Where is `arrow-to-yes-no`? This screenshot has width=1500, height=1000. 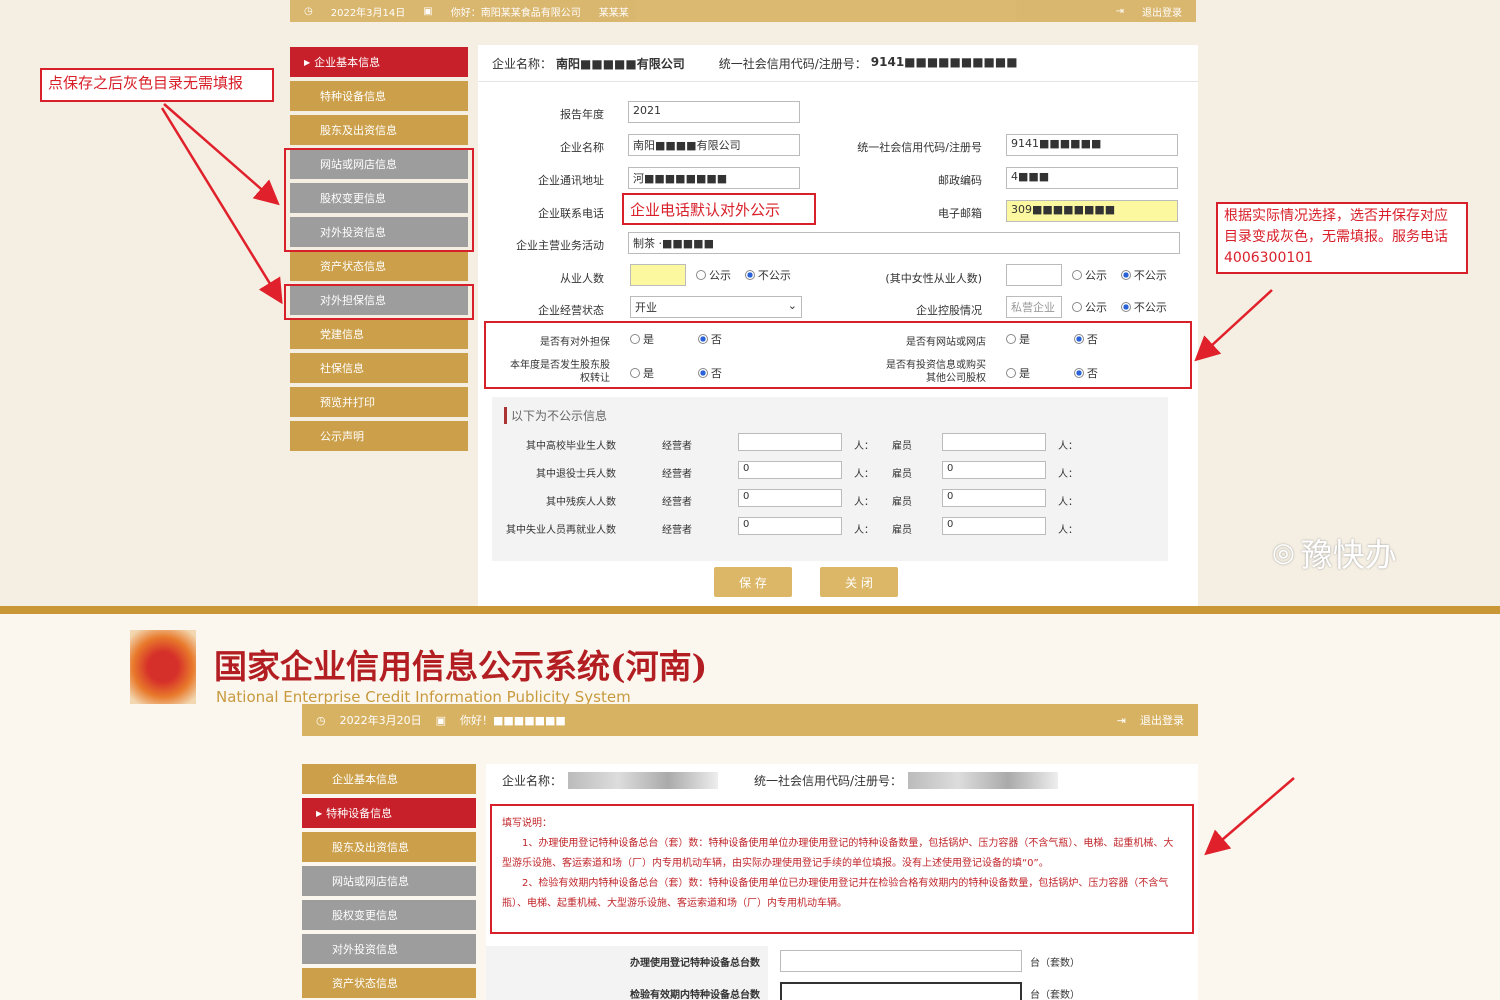 arrow-to-yes-no is located at coordinates (1233, 325).